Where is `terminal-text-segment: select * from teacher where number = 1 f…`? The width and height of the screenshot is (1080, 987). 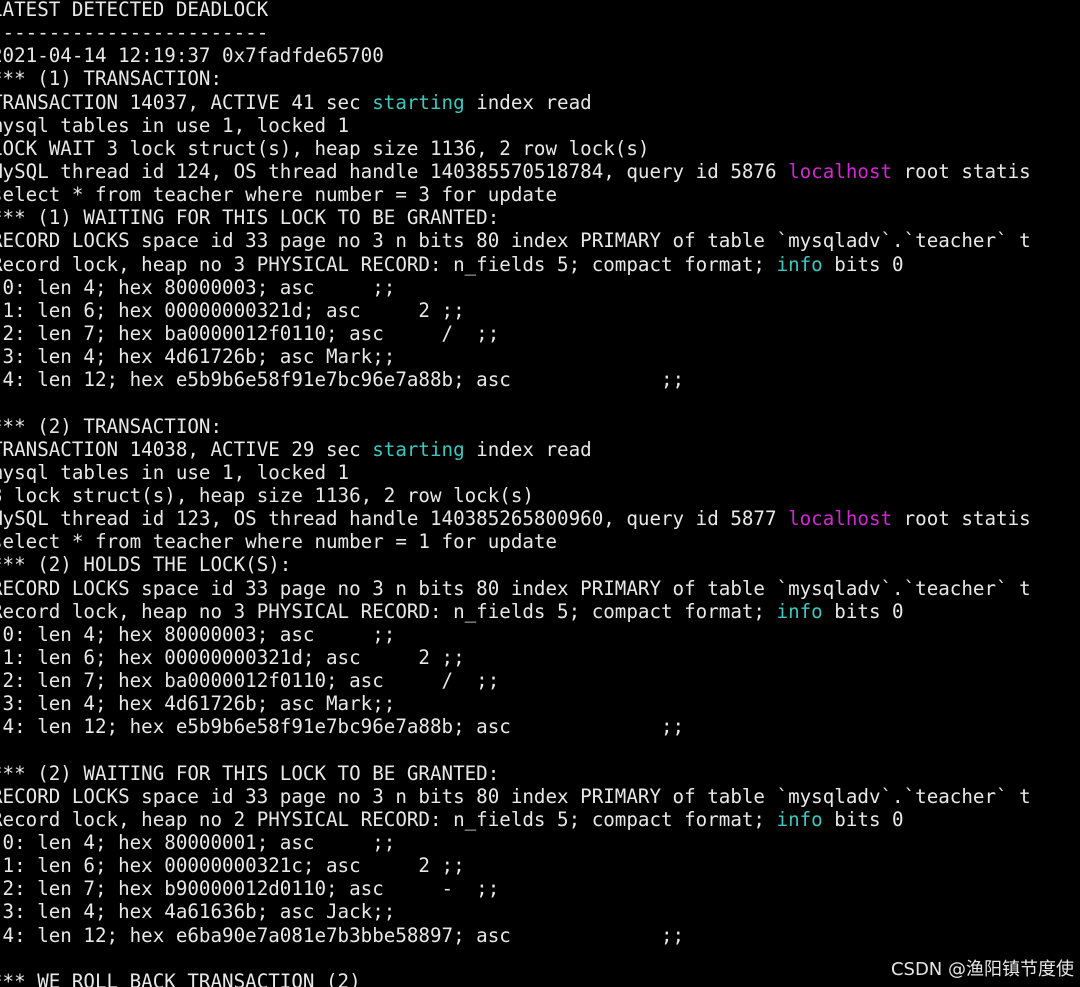
terminal-text-segment: select * from teacher where number = 1 f… is located at coordinates (279, 542).